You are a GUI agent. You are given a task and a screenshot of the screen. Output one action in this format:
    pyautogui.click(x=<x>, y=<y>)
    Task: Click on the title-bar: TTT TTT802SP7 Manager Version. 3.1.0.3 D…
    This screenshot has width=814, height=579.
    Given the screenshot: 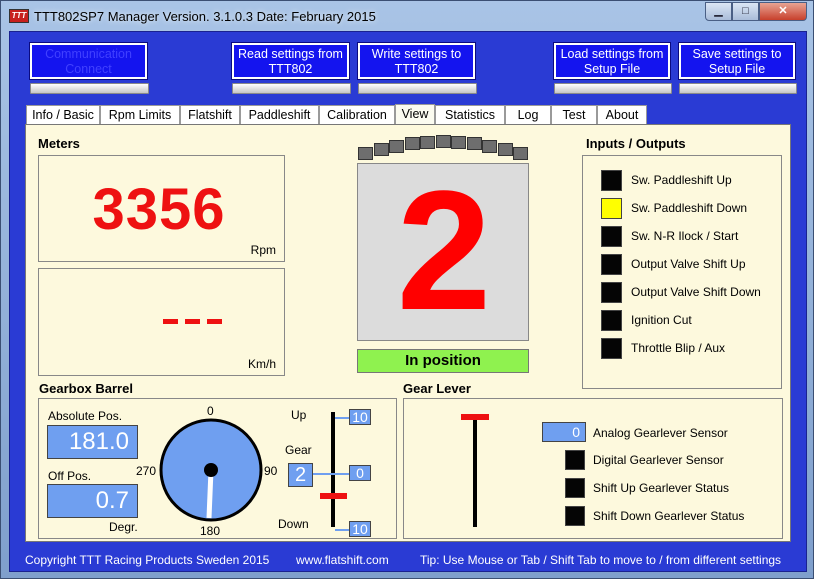 What is the action you would take?
    pyautogui.click(x=407, y=16)
    